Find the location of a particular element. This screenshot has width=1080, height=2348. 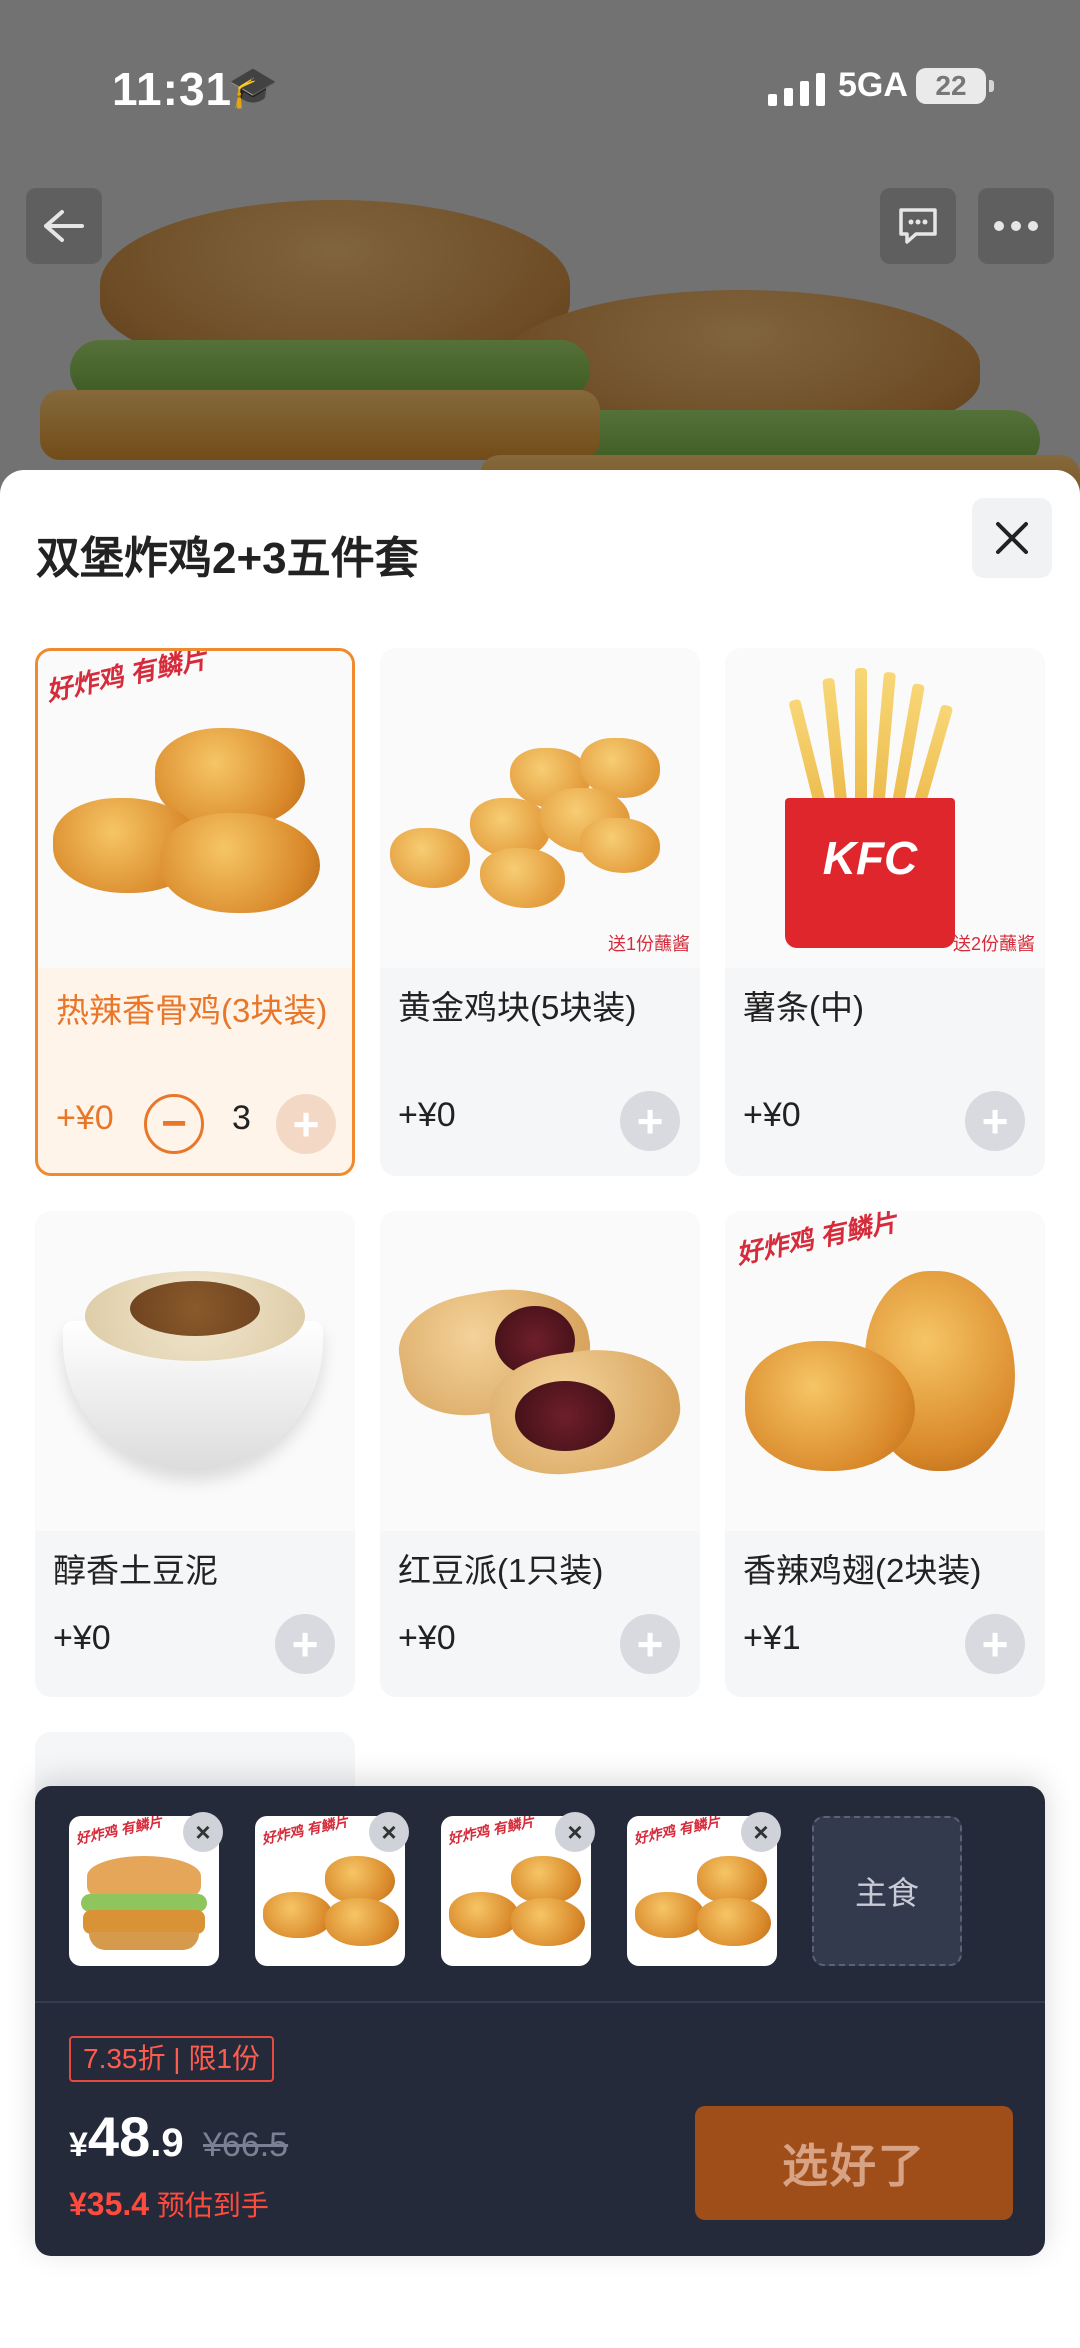

estimate-amount: ¥35.4 is located at coordinates (109, 2204).